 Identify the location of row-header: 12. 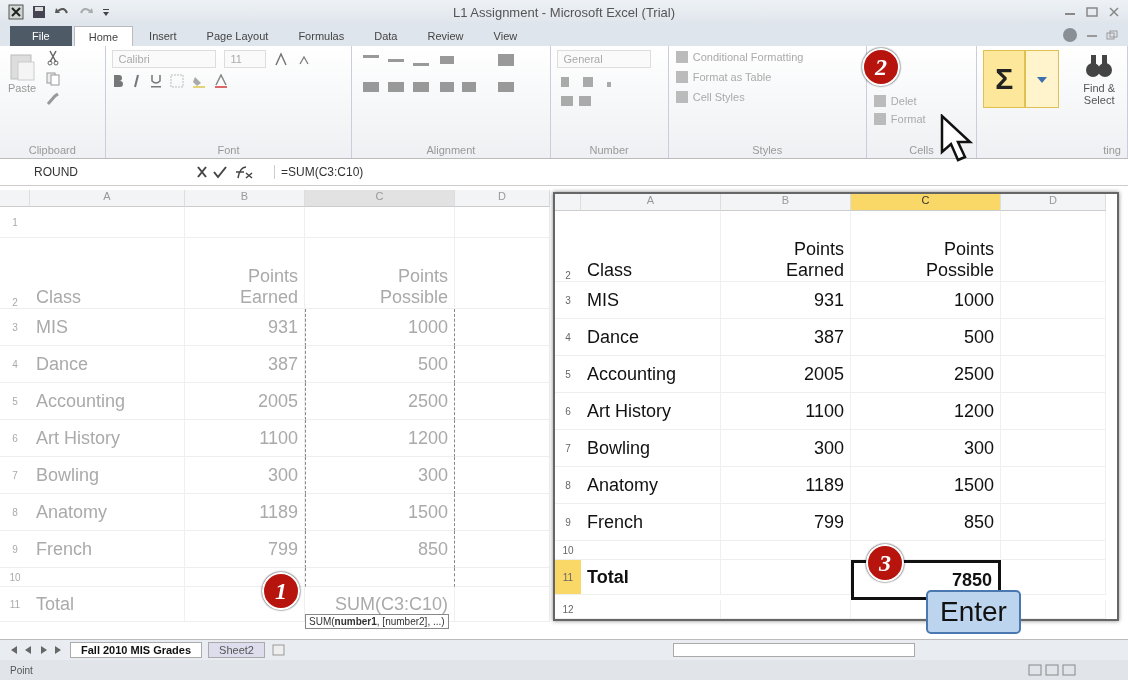
(568, 609).